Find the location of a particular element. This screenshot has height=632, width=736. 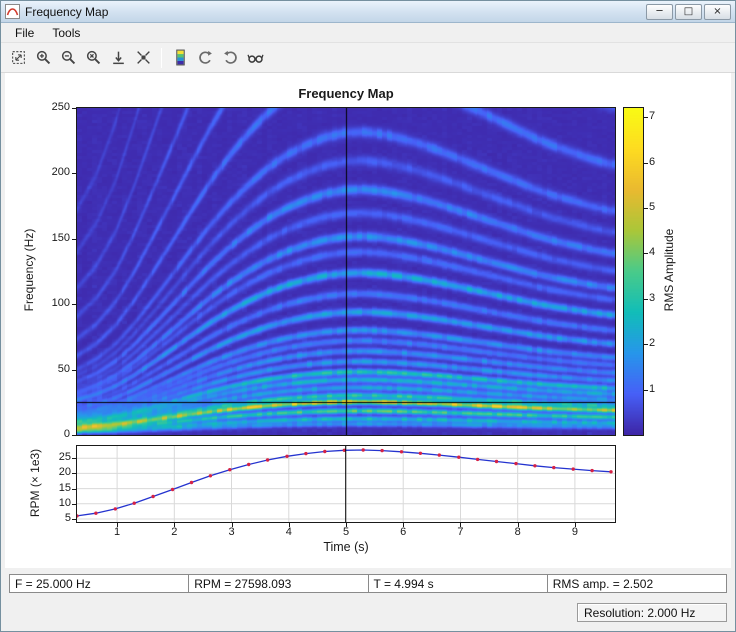

status-rpm: RPM = 27598.093 is located at coordinates (278, 583).